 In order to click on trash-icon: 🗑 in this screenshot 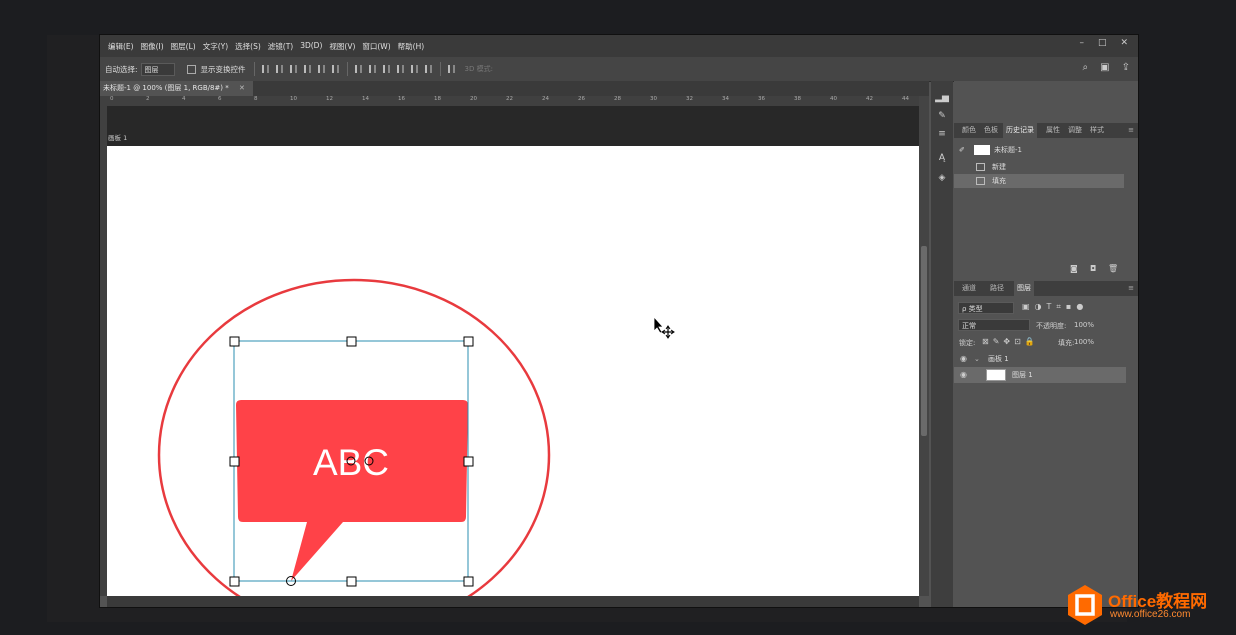, I will do `click(1113, 268)`.